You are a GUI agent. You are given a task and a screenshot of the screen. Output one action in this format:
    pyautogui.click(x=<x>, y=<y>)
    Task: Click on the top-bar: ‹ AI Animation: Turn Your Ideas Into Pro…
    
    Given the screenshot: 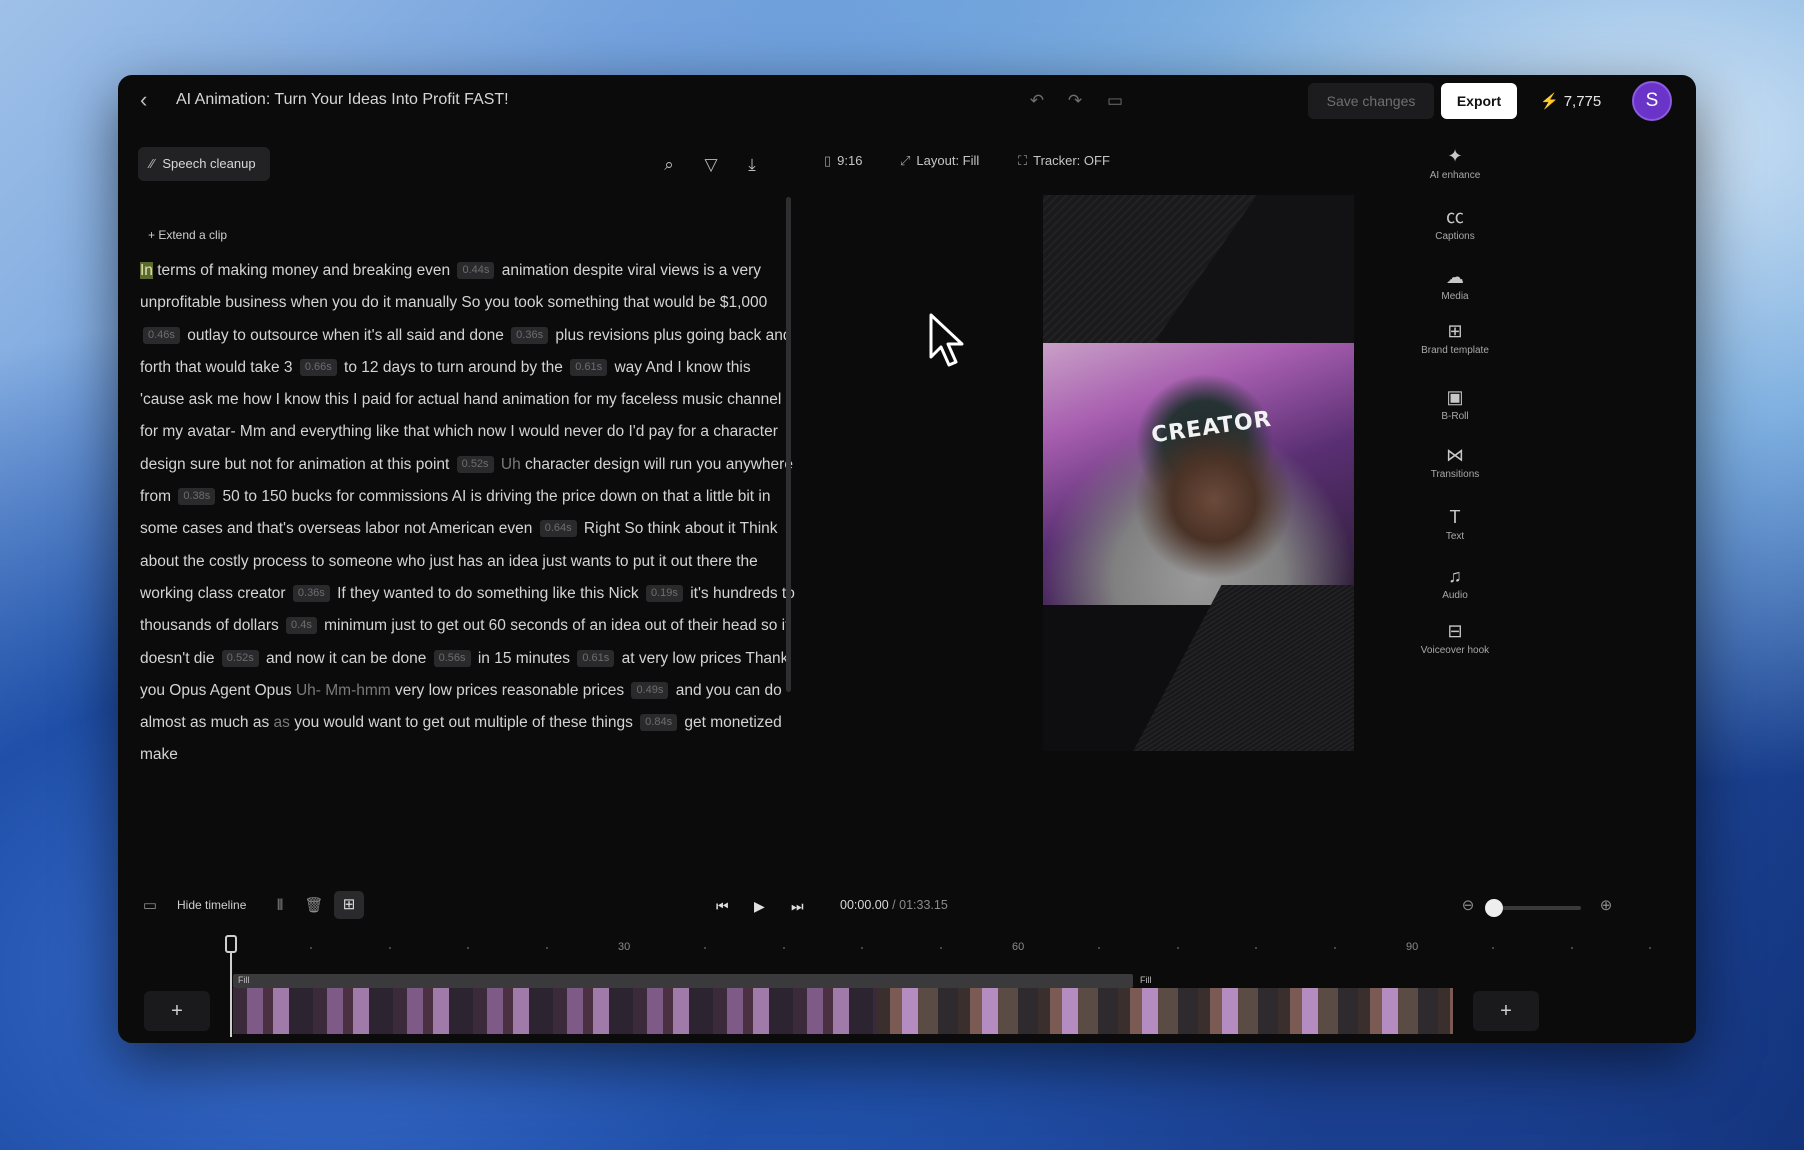 What is the action you would take?
    pyautogui.click(x=907, y=101)
    